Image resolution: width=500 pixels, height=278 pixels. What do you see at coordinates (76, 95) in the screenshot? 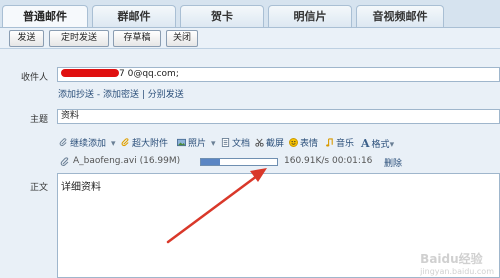
I see `add-cc-link: 添加抄送` at bounding box center [76, 95].